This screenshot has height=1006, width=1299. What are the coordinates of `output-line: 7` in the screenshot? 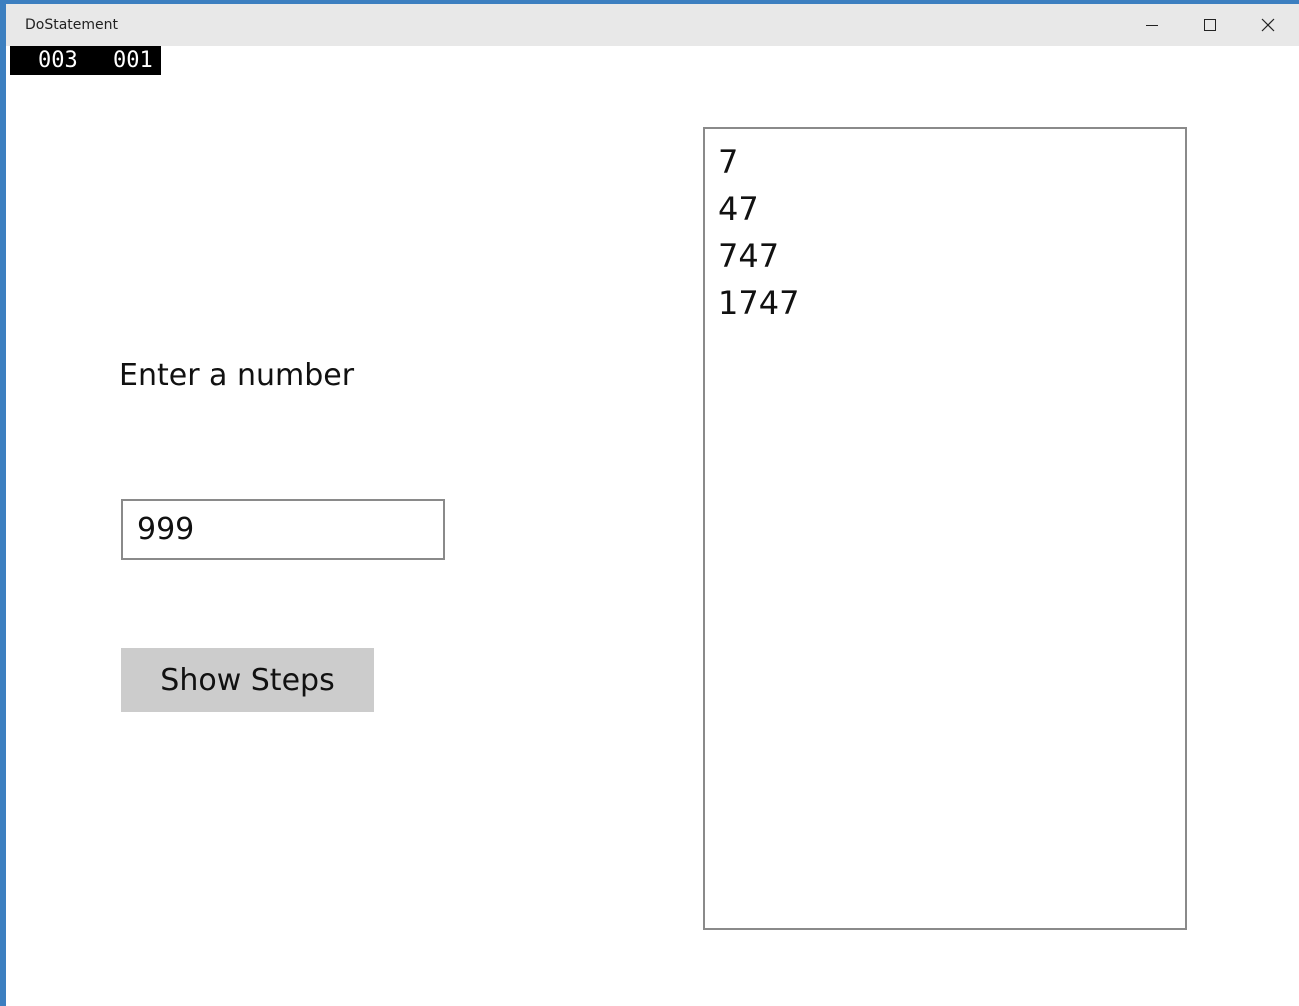 It's located at (728, 162).